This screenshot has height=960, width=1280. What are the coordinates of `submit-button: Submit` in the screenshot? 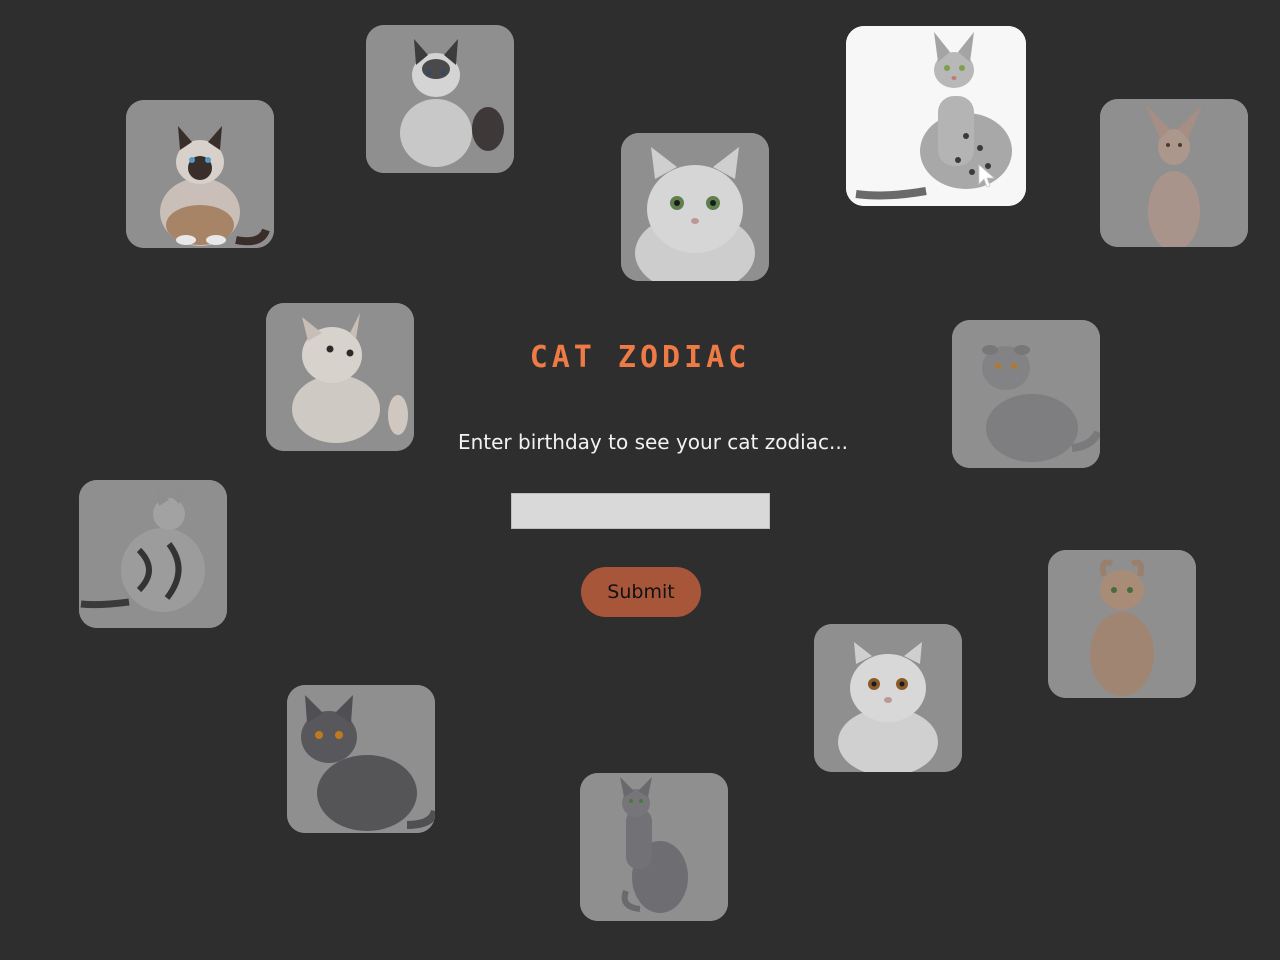 It's located at (641, 592).